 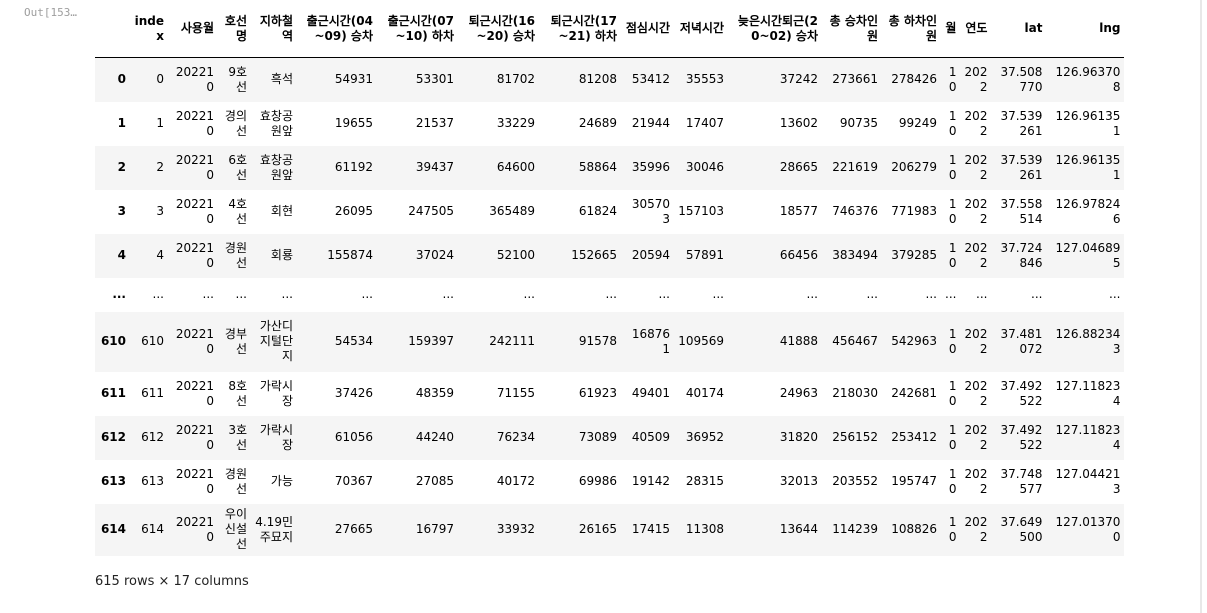 What do you see at coordinates (160, 211) in the screenshot?
I see `table-cell: 3` at bounding box center [160, 211].